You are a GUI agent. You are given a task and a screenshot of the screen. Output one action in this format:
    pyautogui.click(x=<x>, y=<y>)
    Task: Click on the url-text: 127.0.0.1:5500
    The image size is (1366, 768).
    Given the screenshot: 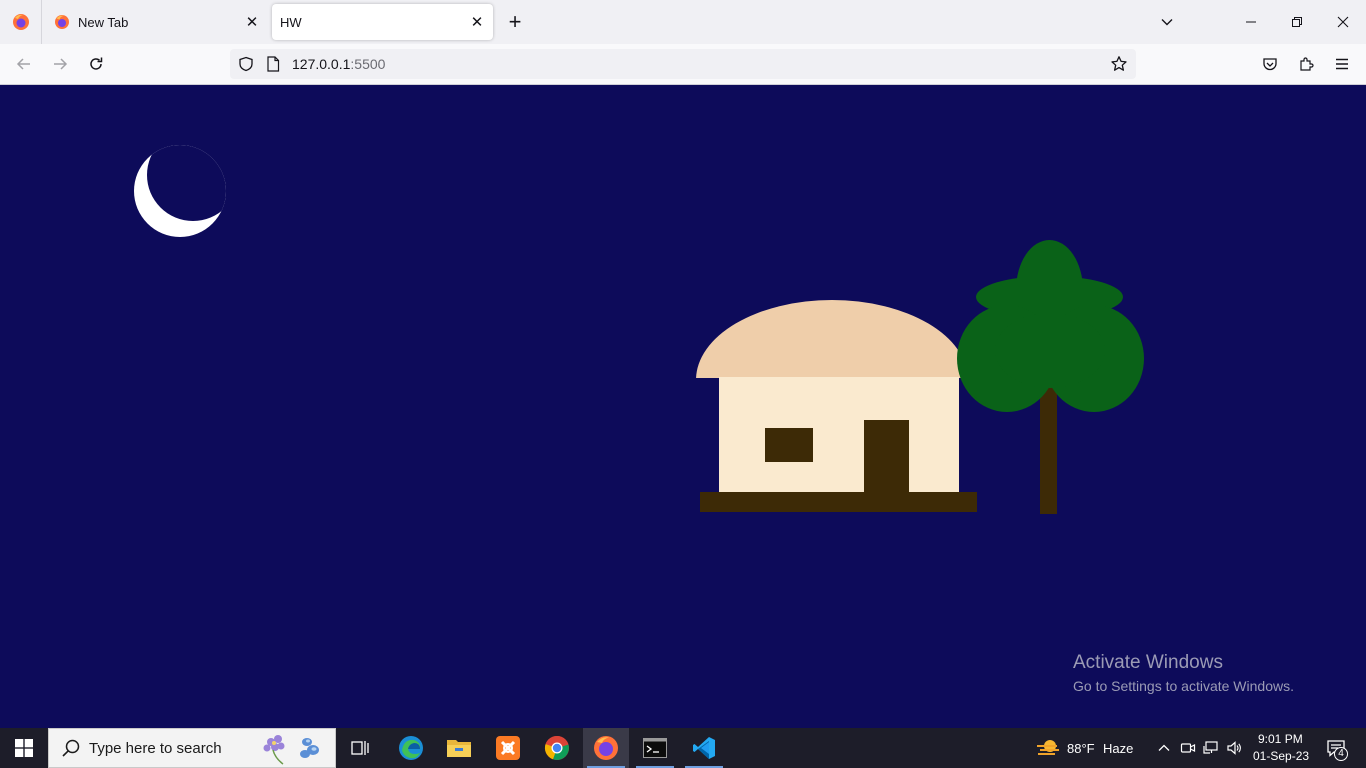 What is the action you would take?
    pyautogui.click(x=338, y=64)
    